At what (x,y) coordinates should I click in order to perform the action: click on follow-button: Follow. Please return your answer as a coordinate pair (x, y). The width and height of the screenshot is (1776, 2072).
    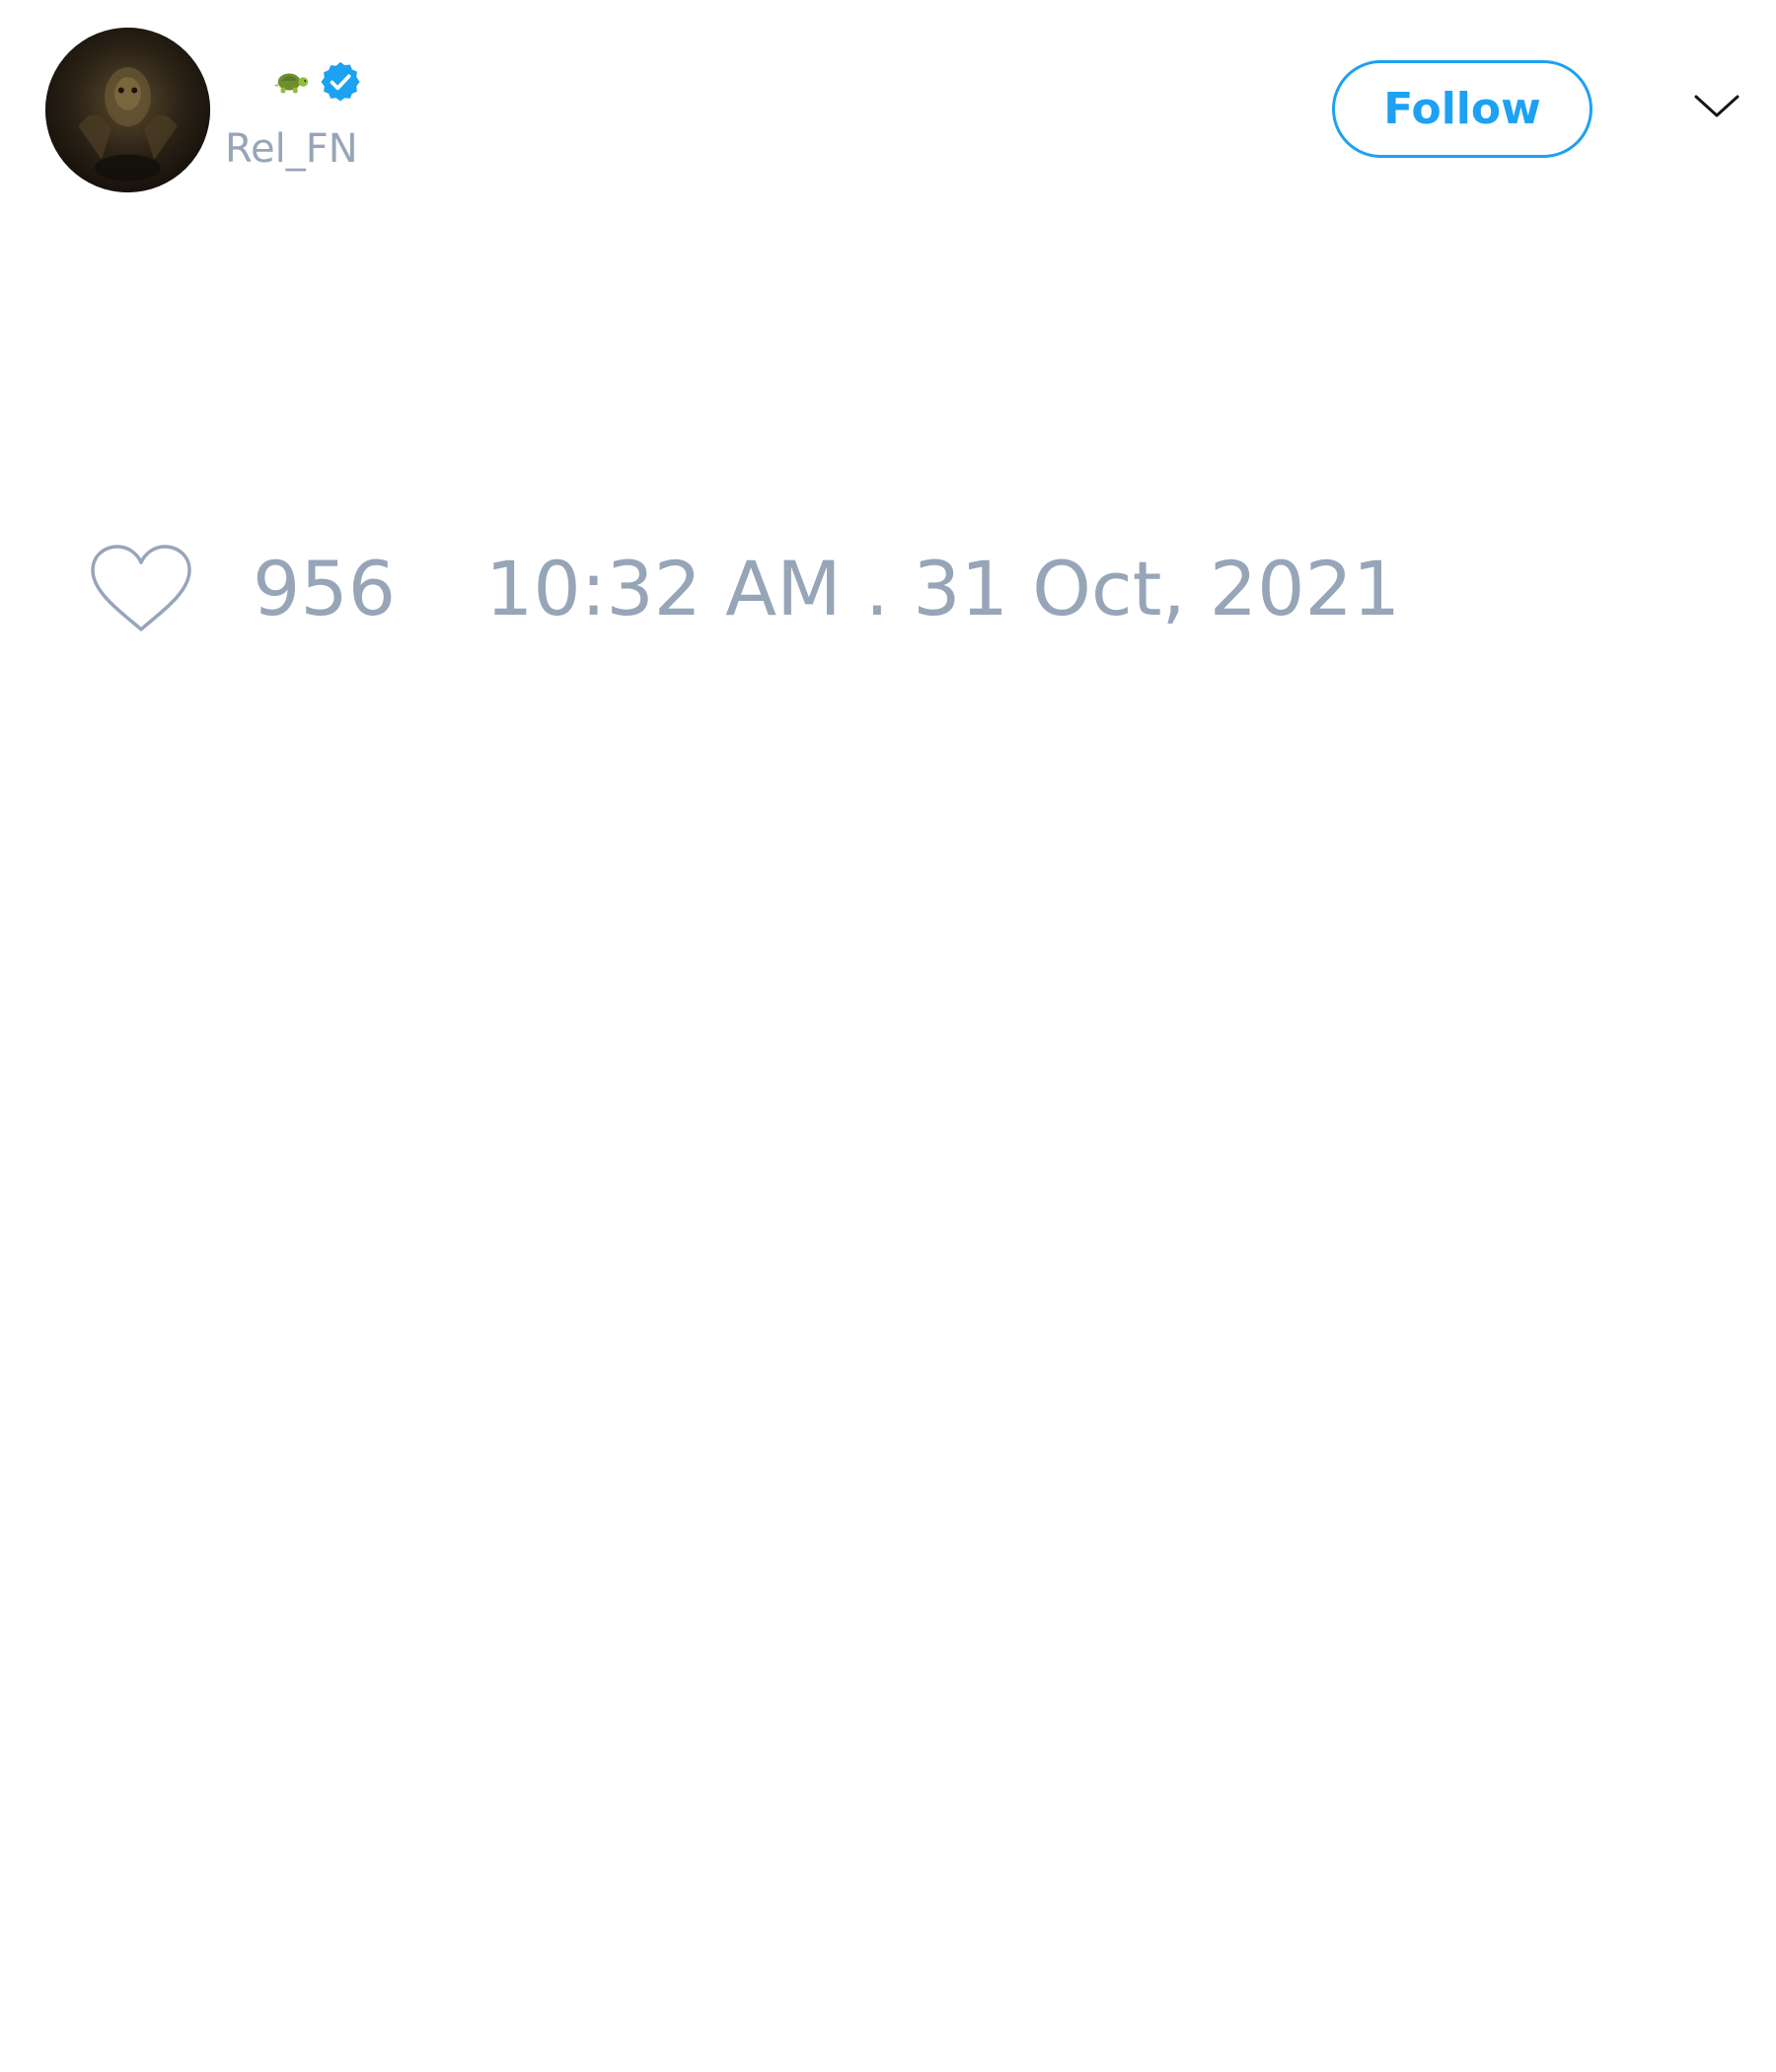
    Looking at the image, I should click on (1462, 109).